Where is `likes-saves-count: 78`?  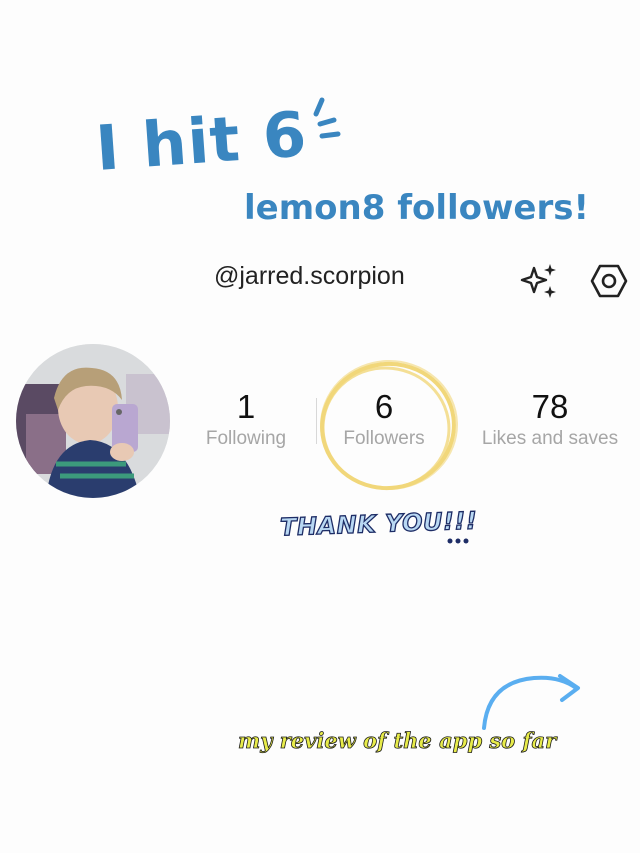
likes-saves-count: 78 is located at coordinates (550, 406).